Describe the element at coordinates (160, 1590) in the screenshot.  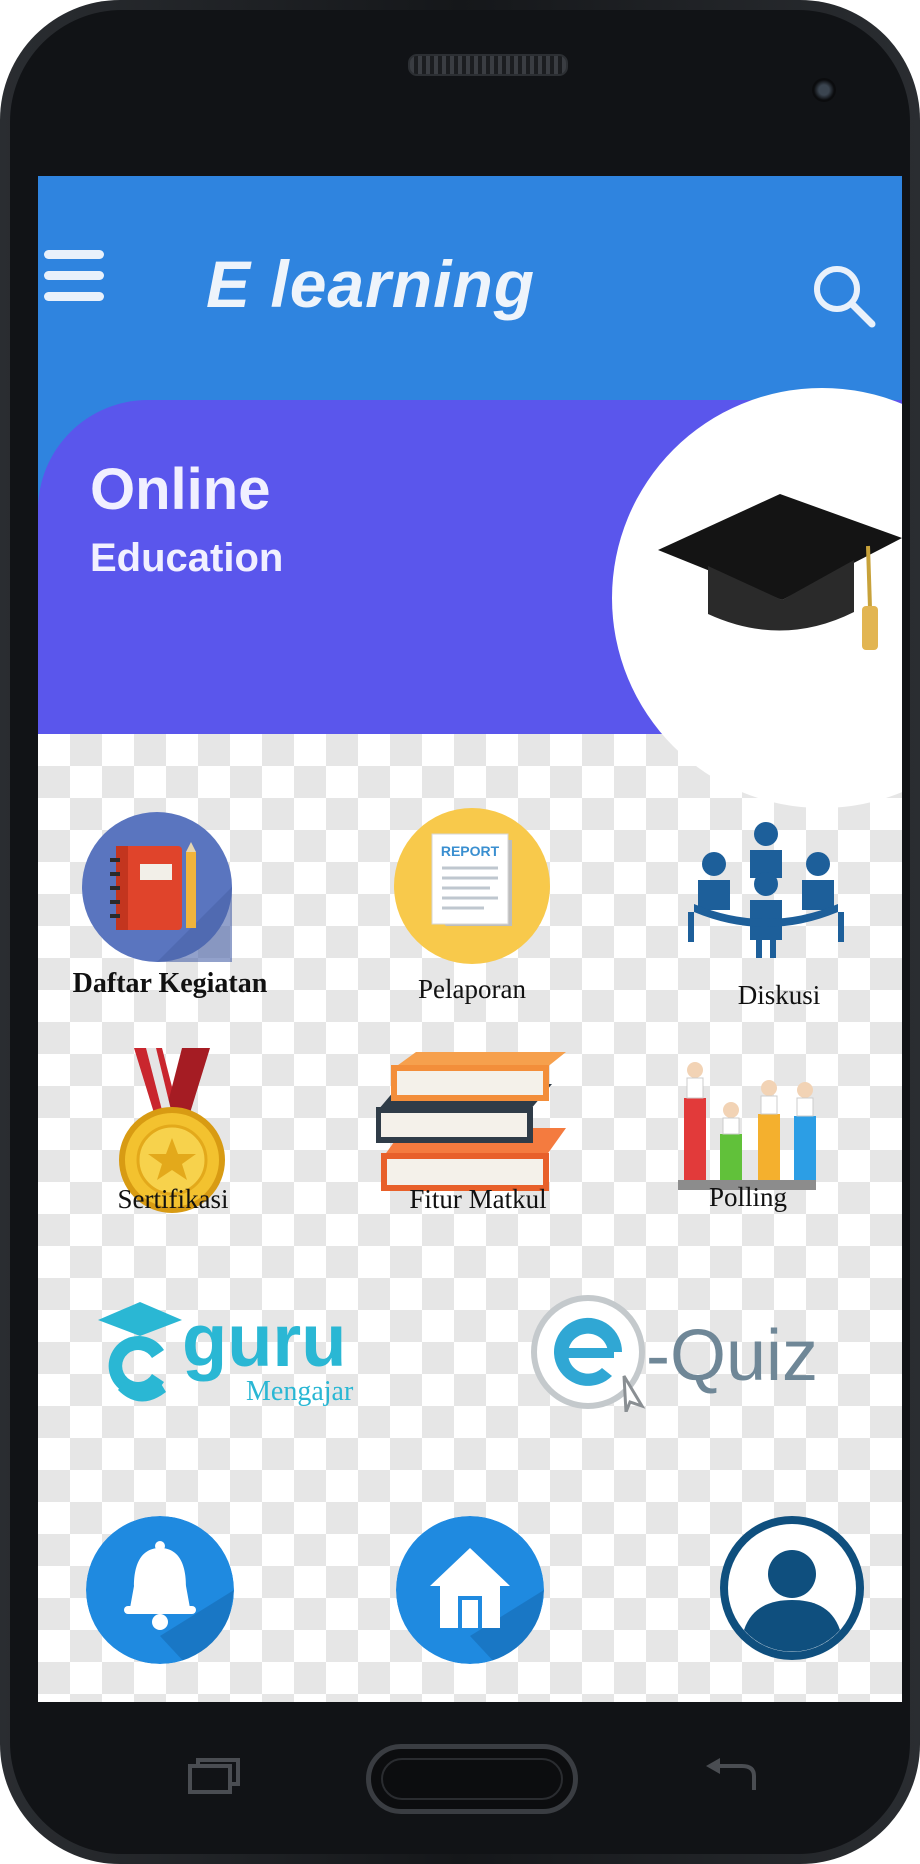
I see `notification-bell-button` at that location.